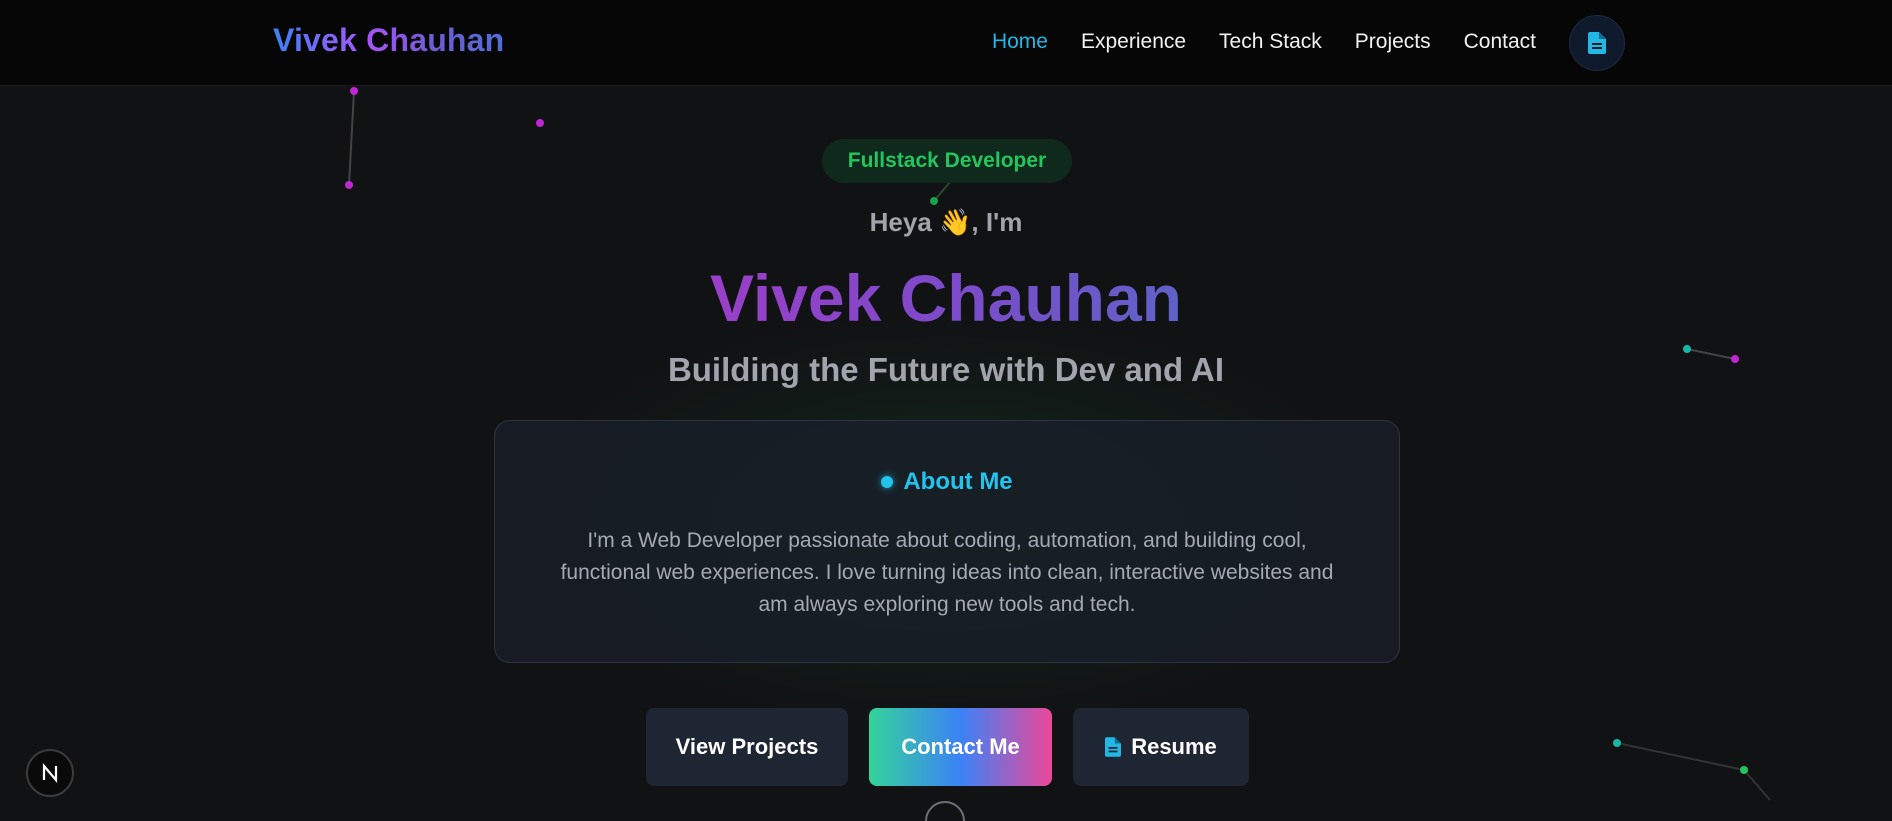 This screenshot has width=1892, height=821. Describe the element at coordinates (887, 482) in the screenshot. I see `about-dot-icon` at that location.